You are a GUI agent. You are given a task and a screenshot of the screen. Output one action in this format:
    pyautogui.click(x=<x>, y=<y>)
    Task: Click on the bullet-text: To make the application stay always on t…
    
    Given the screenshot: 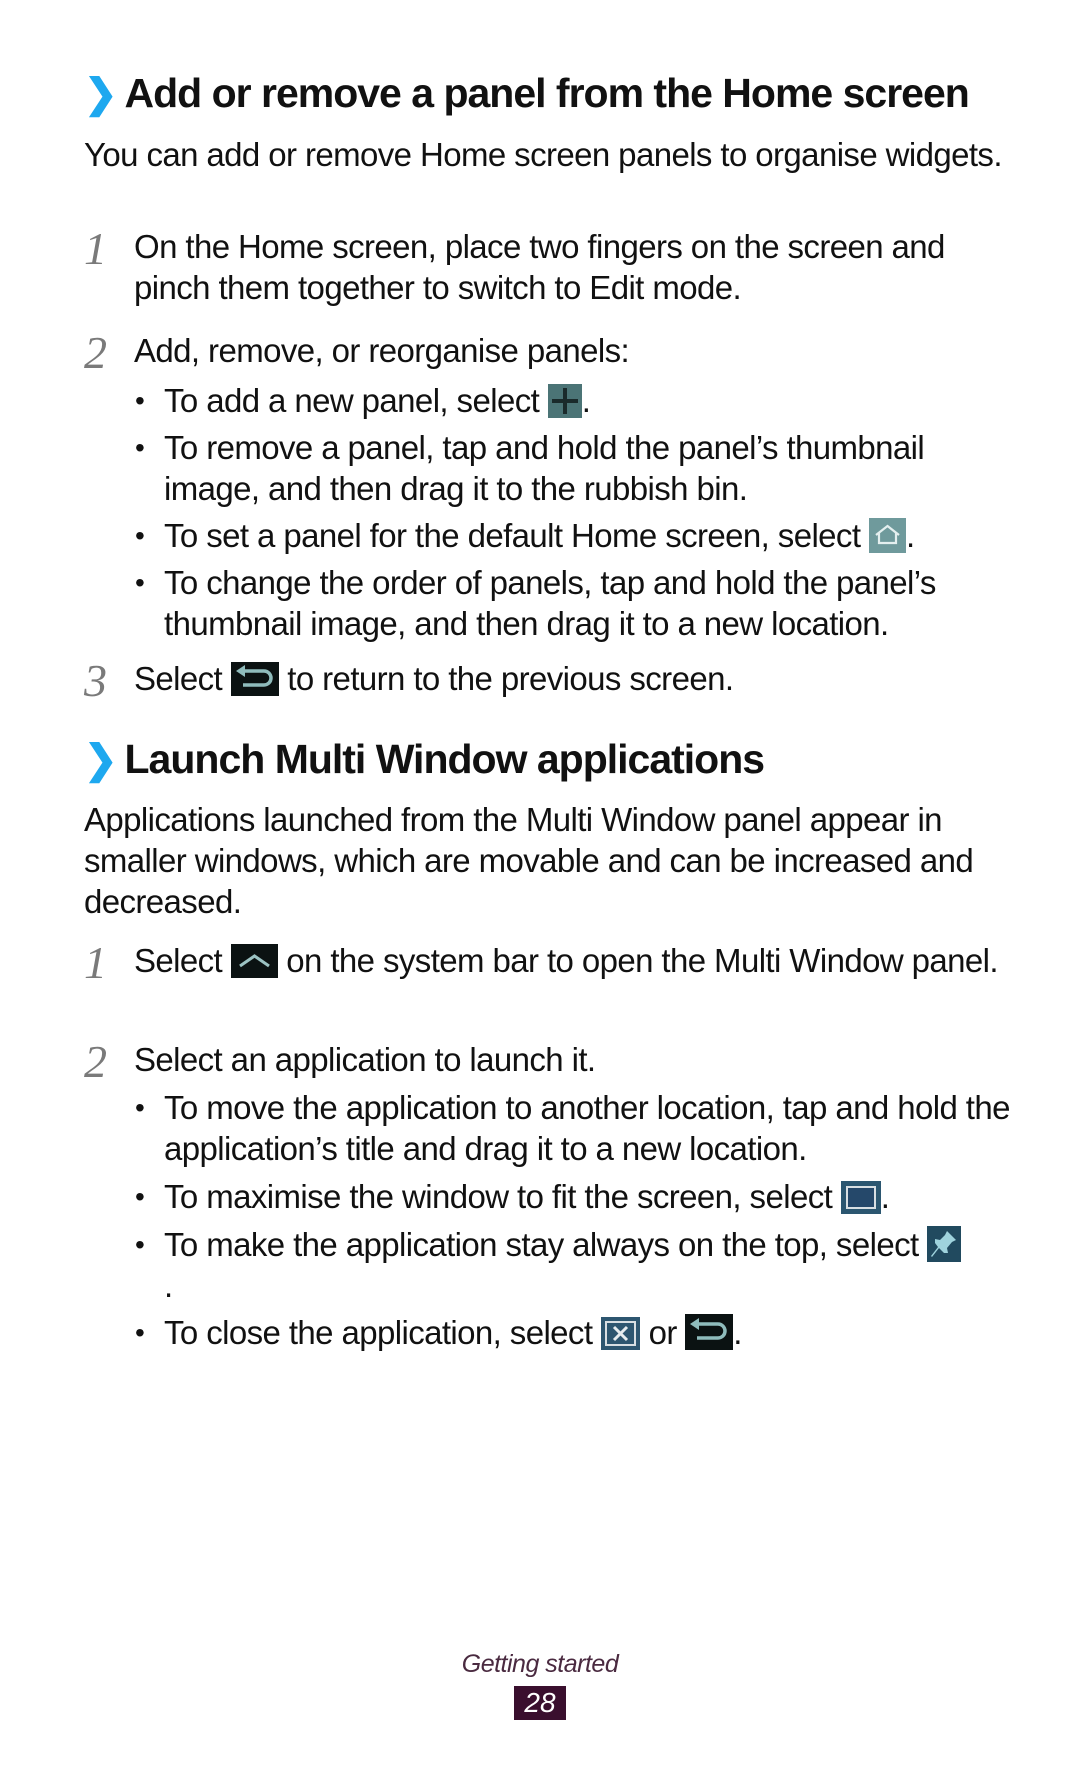 What is the action you would take?
    pyautogui.click(x=541, y=1244)
    